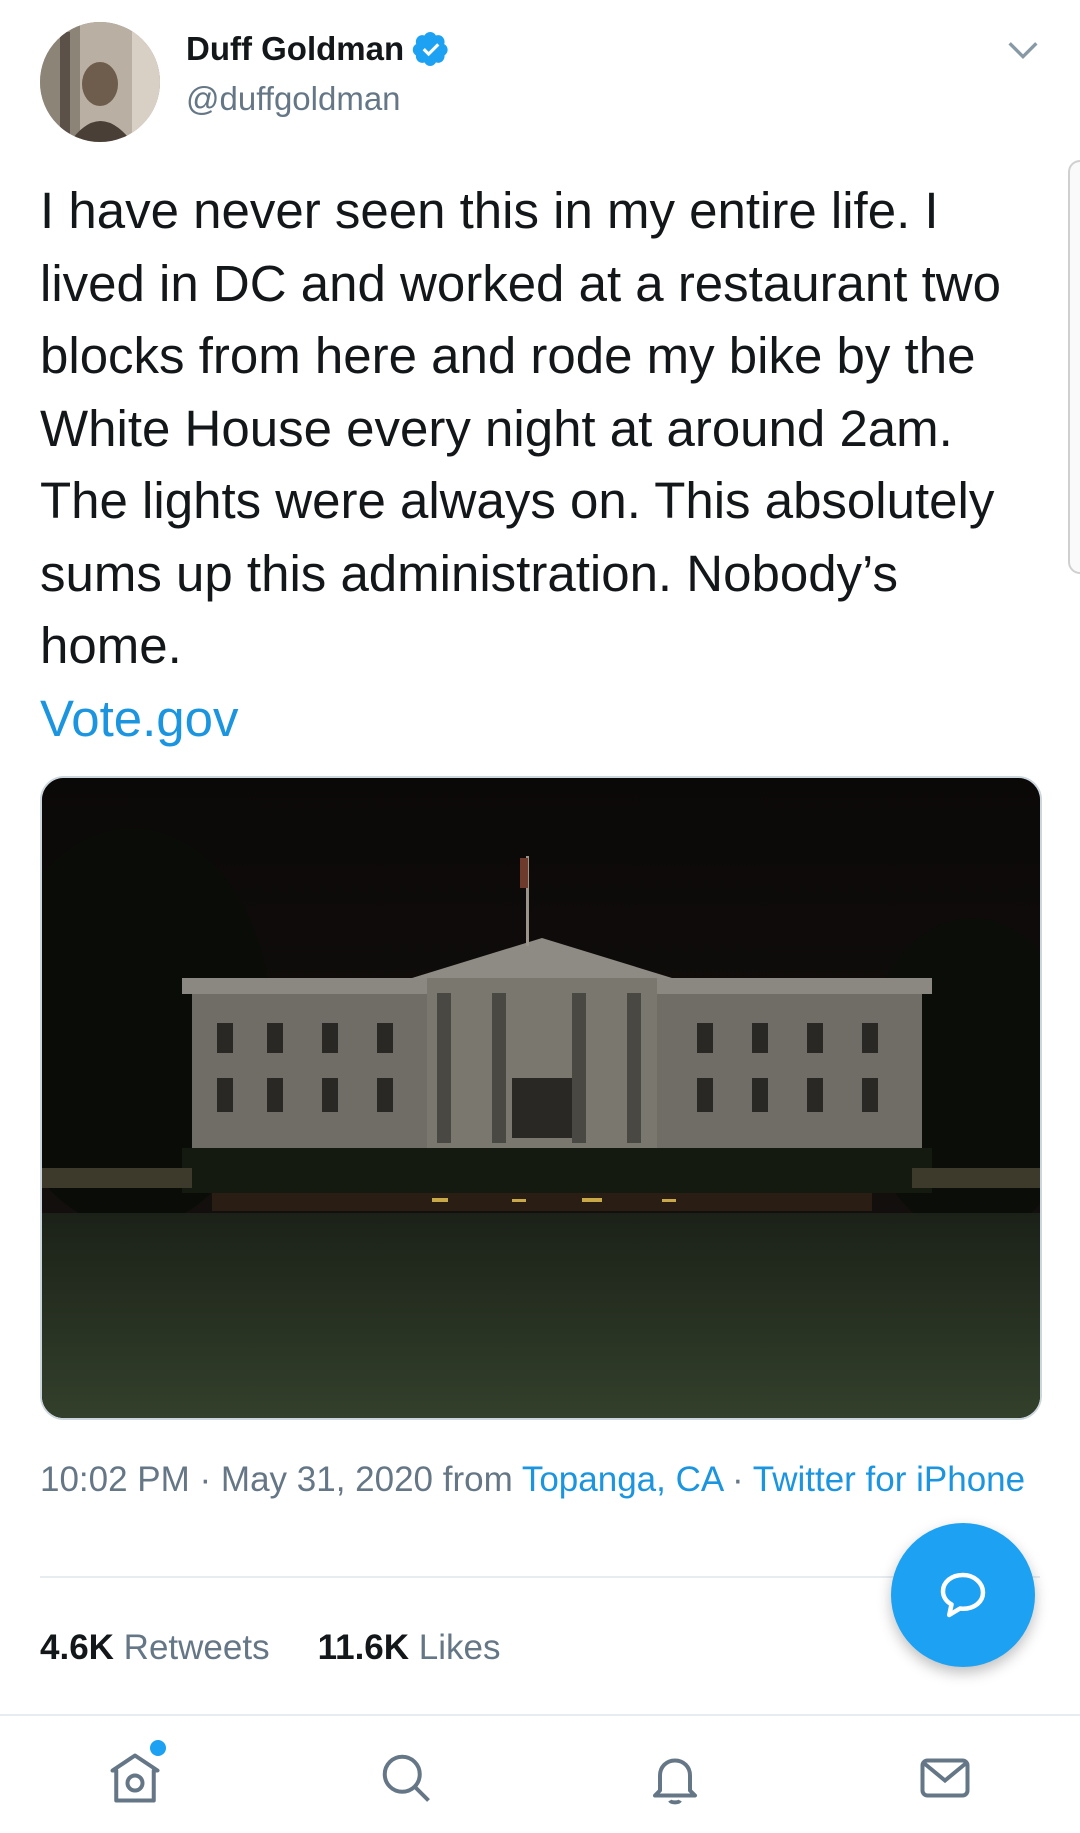 This screenshot has width=1080, height=1833. What do you see at coordinates (540, 1577) in the screenshot?
I see `divider` at bounding box center [540, 1577].